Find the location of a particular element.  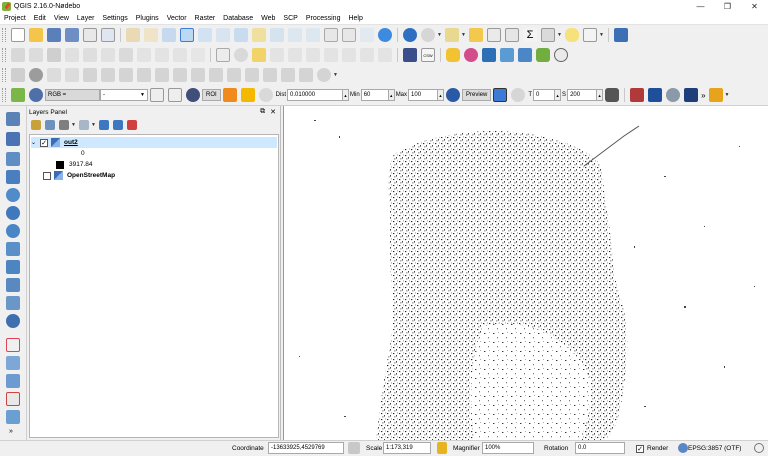

plugin-icon is located at coordinates (543, 55).